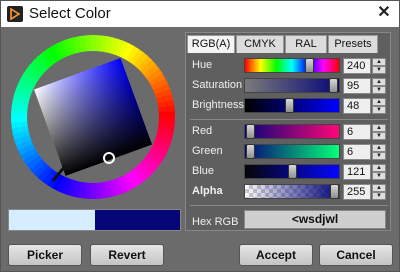 The height and width of the screenshot is (272, 400). Describe the element at coordinates (309, 65) in the screenshot. I see `hue-slider-thumb` at that location.